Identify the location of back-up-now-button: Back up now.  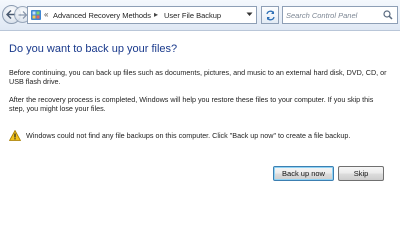
(303, 173).